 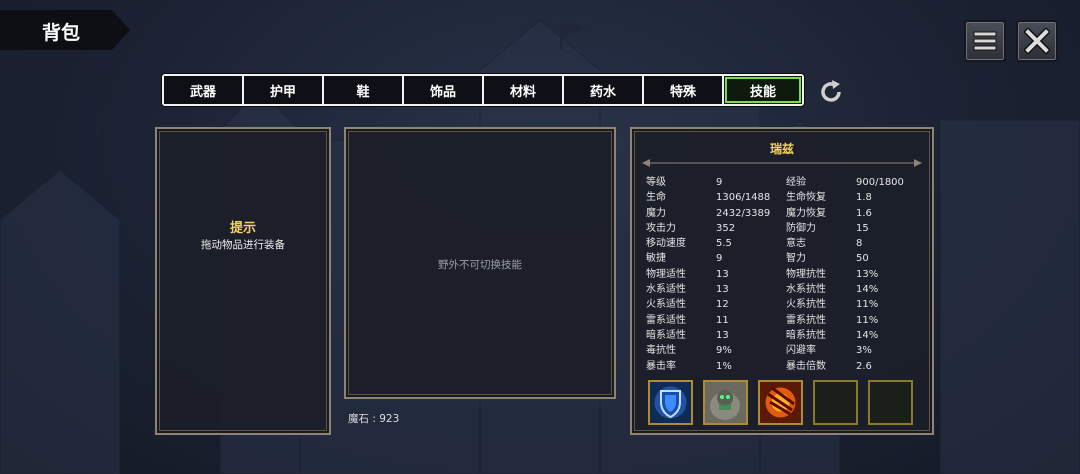 I want to click on skill-list-panel: 野外不可切换技能, so click(x=480, y=263).